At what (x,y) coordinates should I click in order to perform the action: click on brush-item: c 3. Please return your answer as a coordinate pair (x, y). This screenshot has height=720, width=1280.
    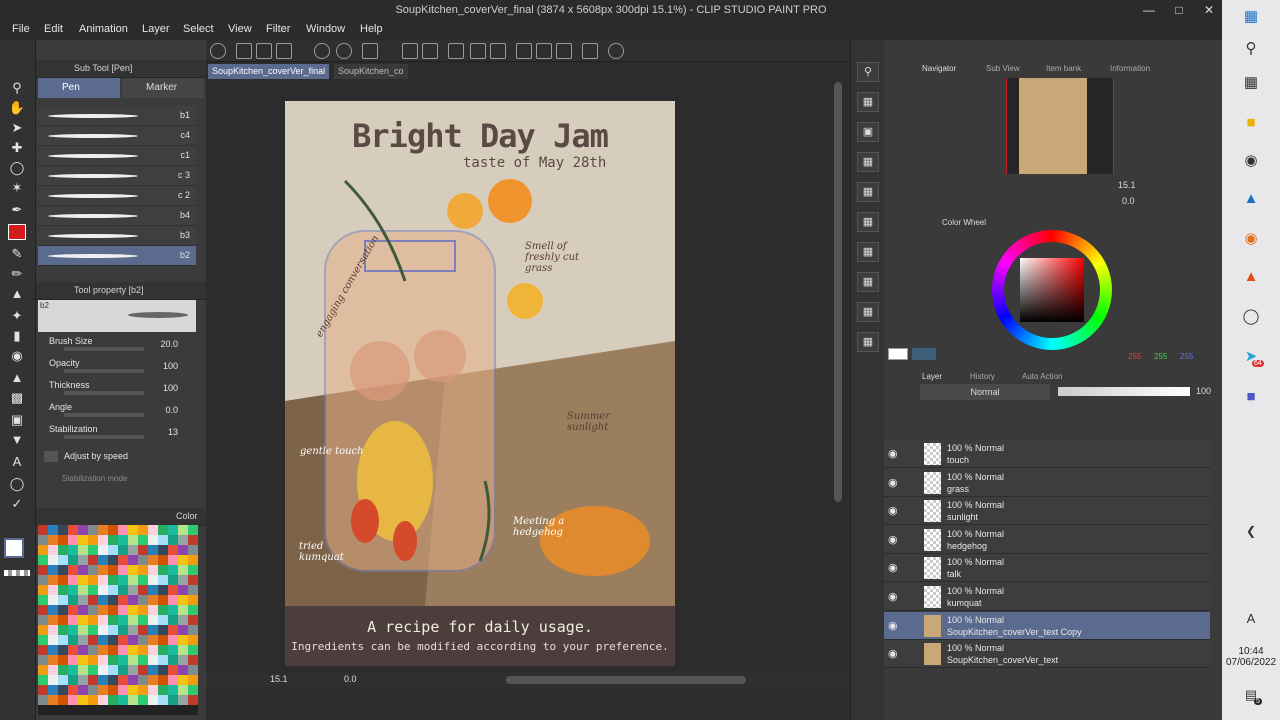
    Looking at the image, I should click on (117, 176).